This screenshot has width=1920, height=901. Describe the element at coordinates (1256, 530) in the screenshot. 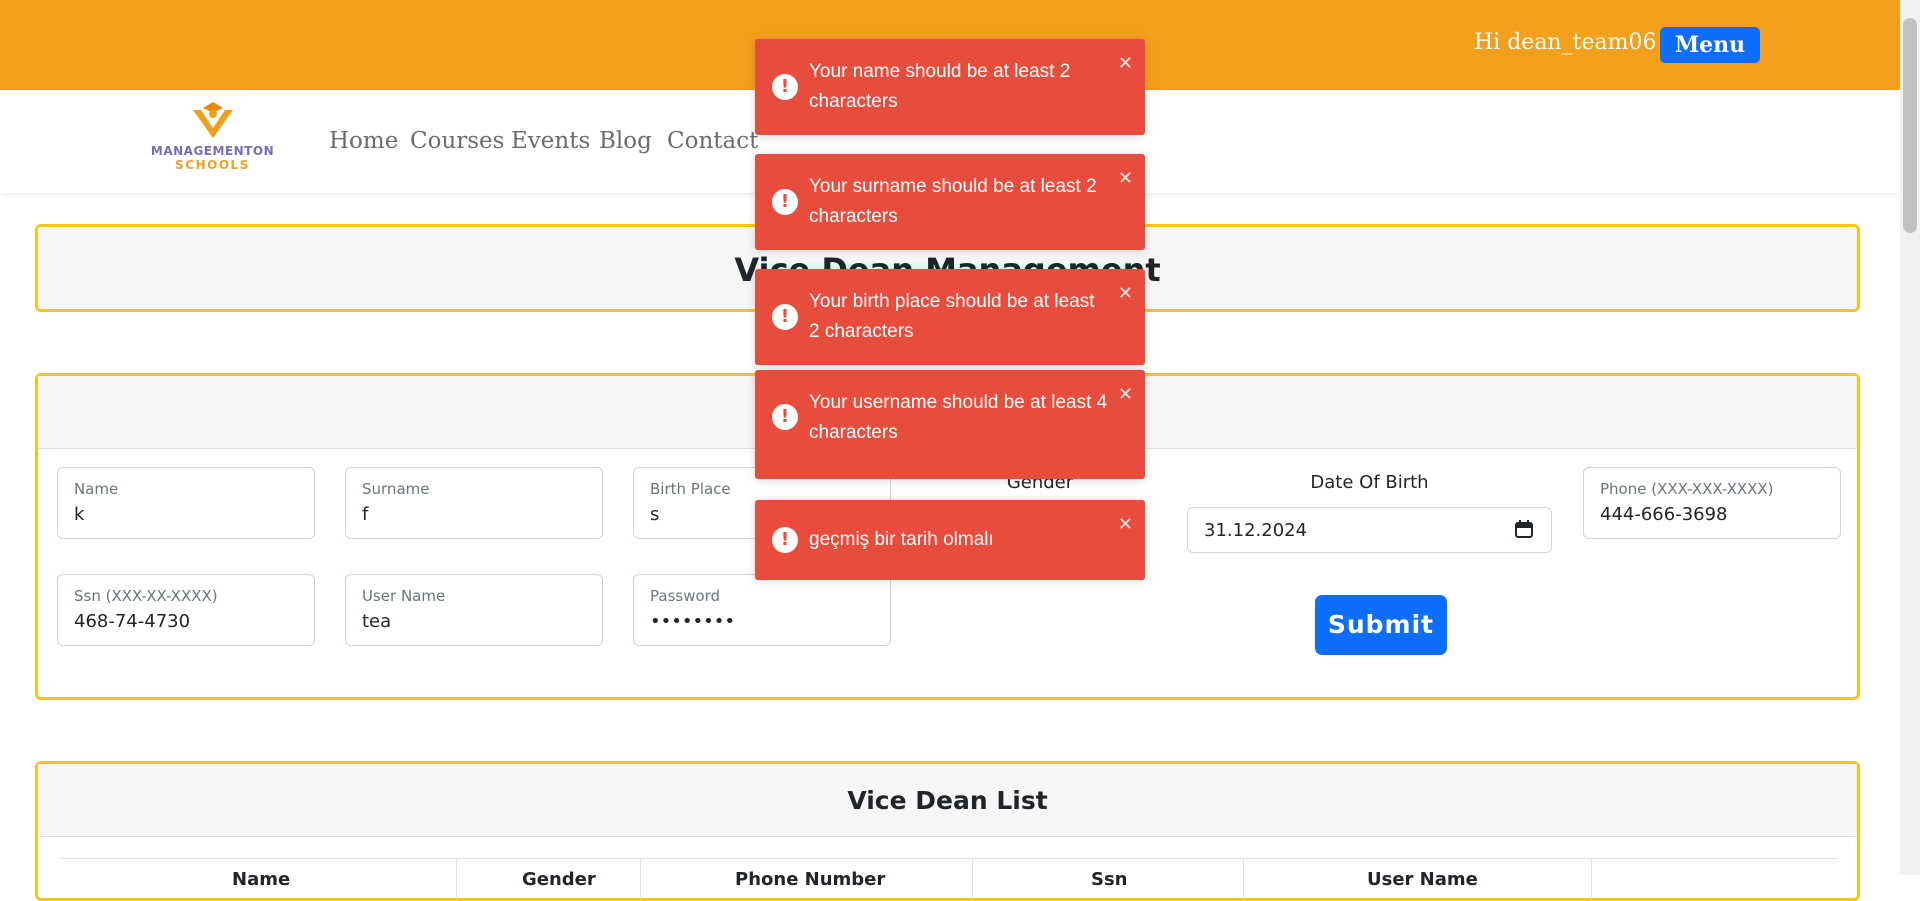

I see `date-of-birth-value: 31.12.2024` at that location.